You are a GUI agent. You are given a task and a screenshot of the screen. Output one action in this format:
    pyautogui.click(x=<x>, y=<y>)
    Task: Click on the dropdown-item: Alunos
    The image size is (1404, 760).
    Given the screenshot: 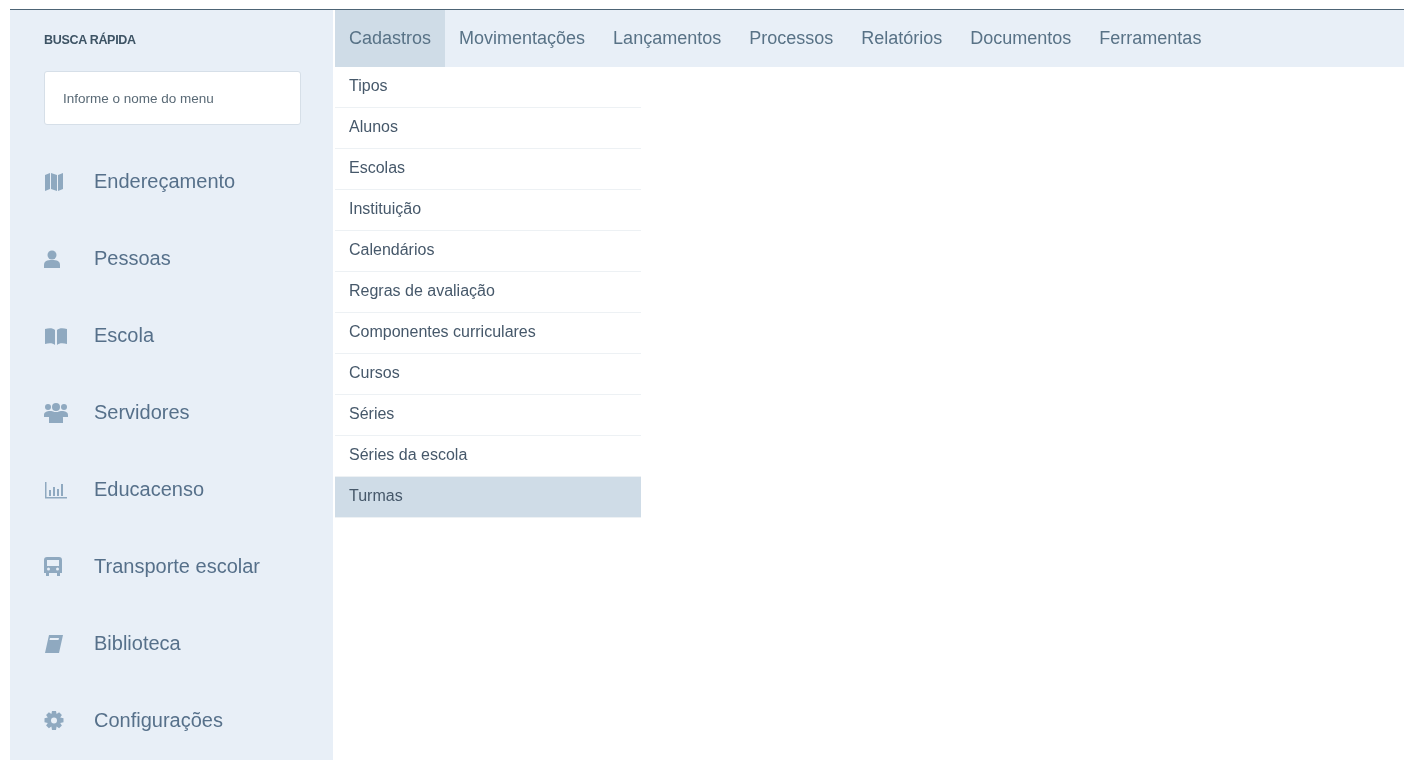 What is the action you would take?
    pyautogui.click(x=488, y=128)
    